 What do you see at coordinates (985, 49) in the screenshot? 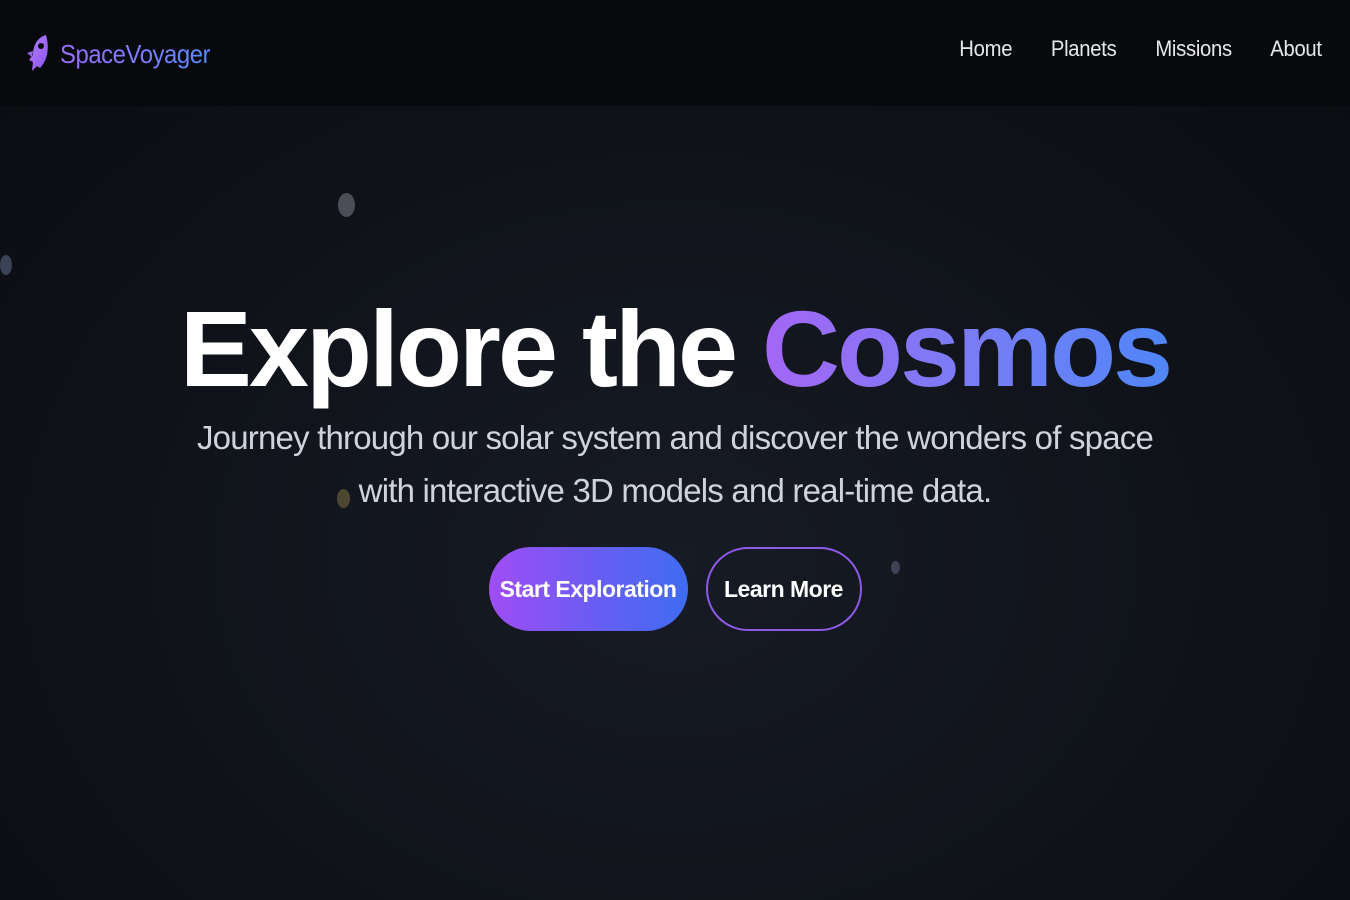
I see `nav-link-home: Home` at bounding box center [985, 49].